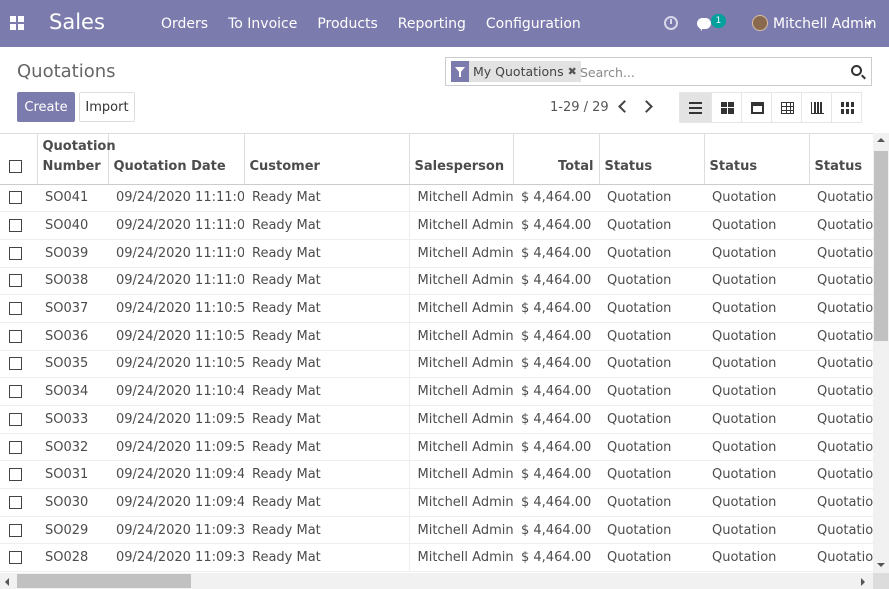 The height and width of the screenshot is (589, 889). What do you see at coordinates (262, 24) in the screenshot?
I see `menu-item-to-invoice: To Invoice` at bounding box center [262, 24].